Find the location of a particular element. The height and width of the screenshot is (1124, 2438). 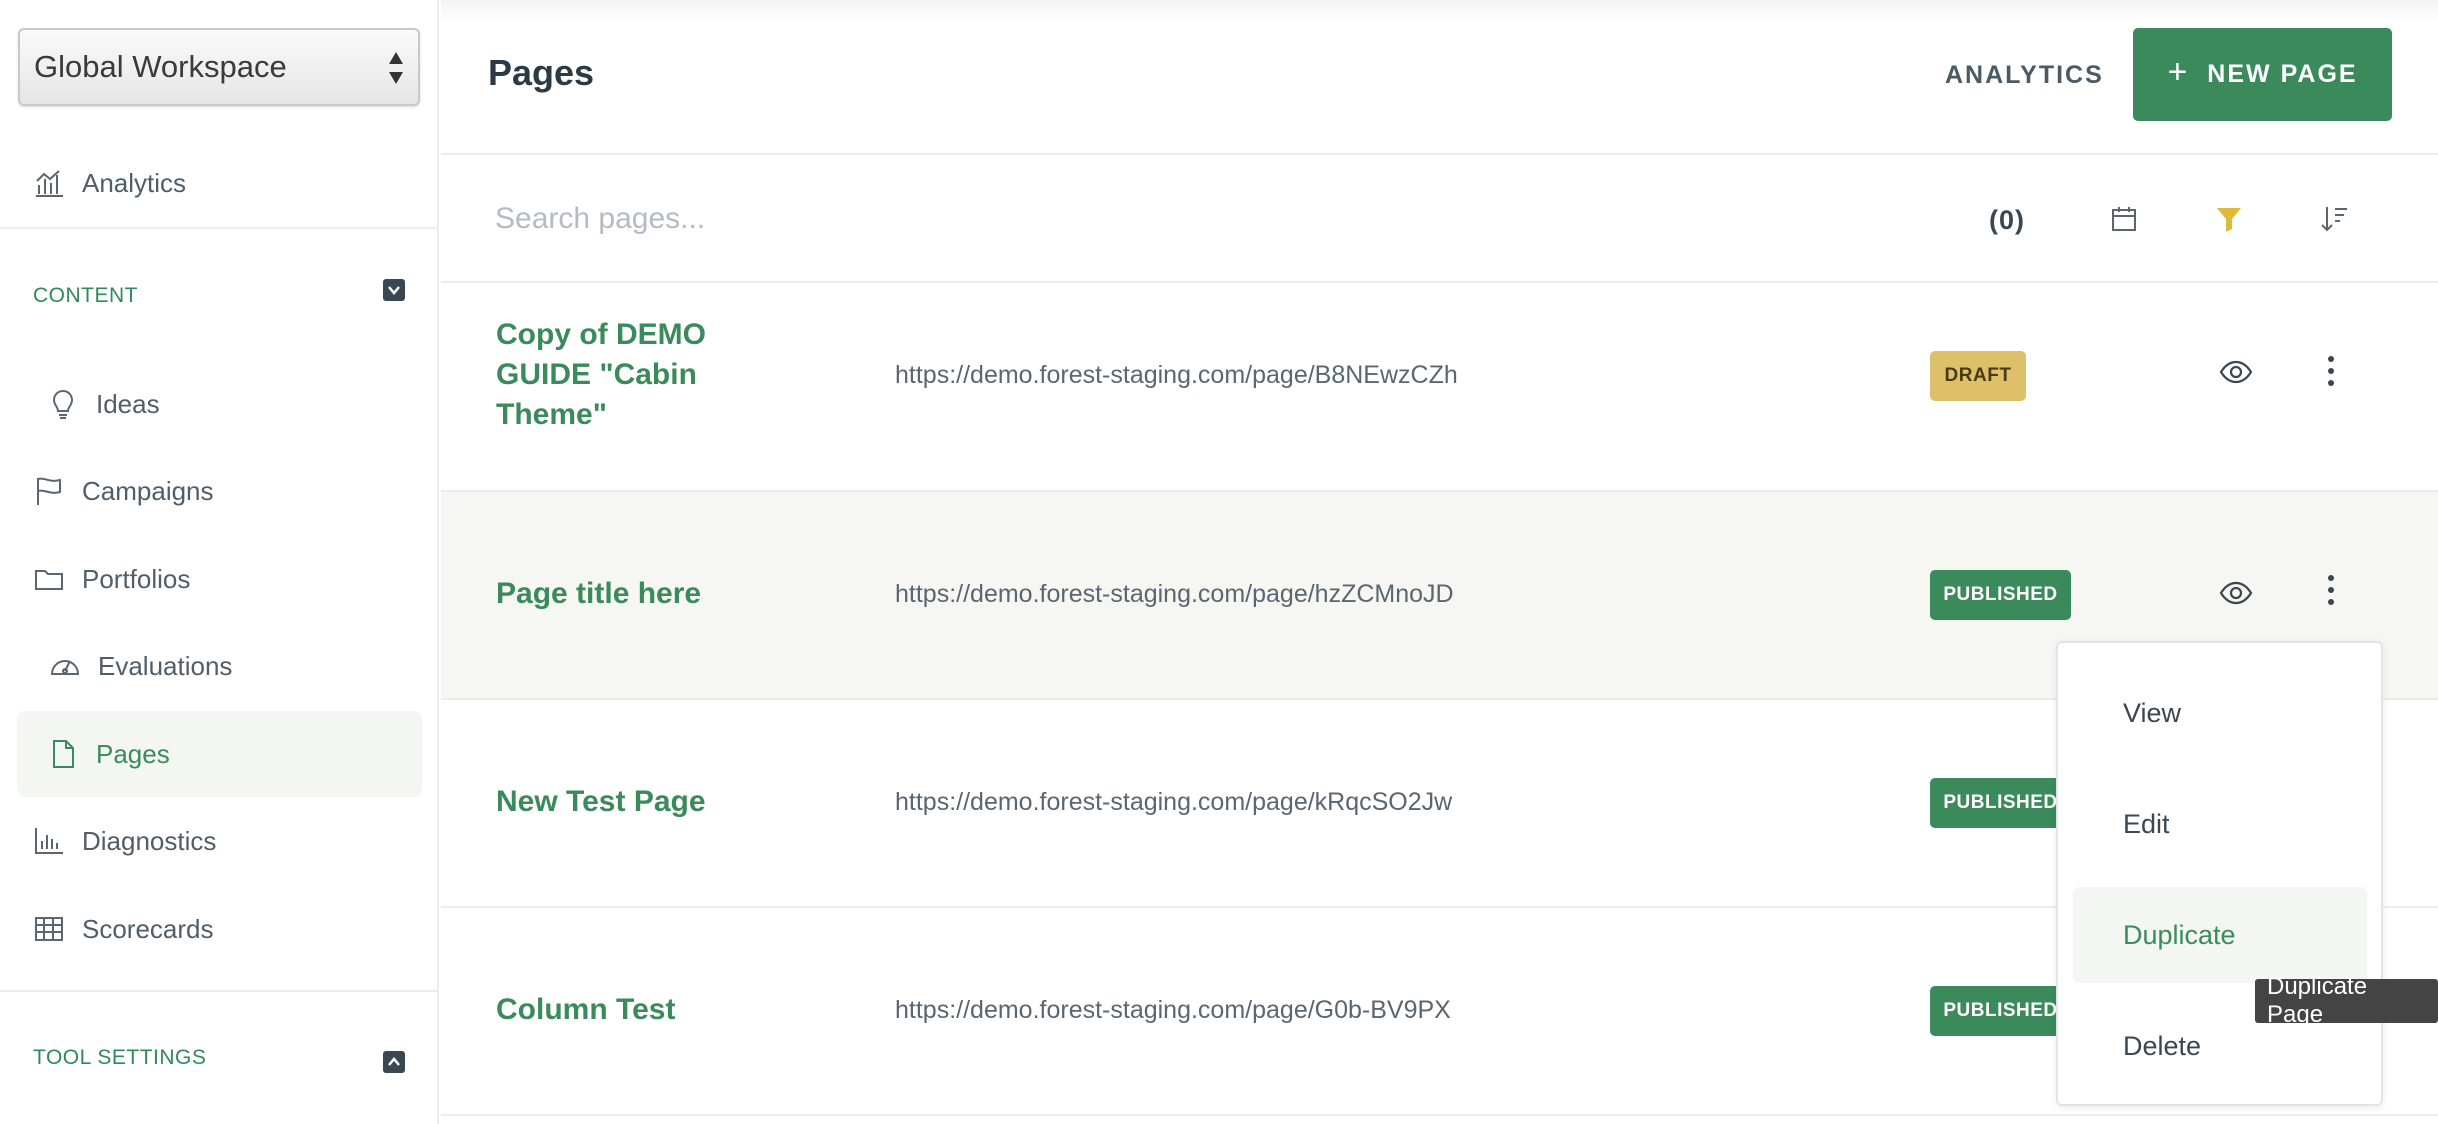

status-badge: DRAFT is located at coordinates (1978, 376).